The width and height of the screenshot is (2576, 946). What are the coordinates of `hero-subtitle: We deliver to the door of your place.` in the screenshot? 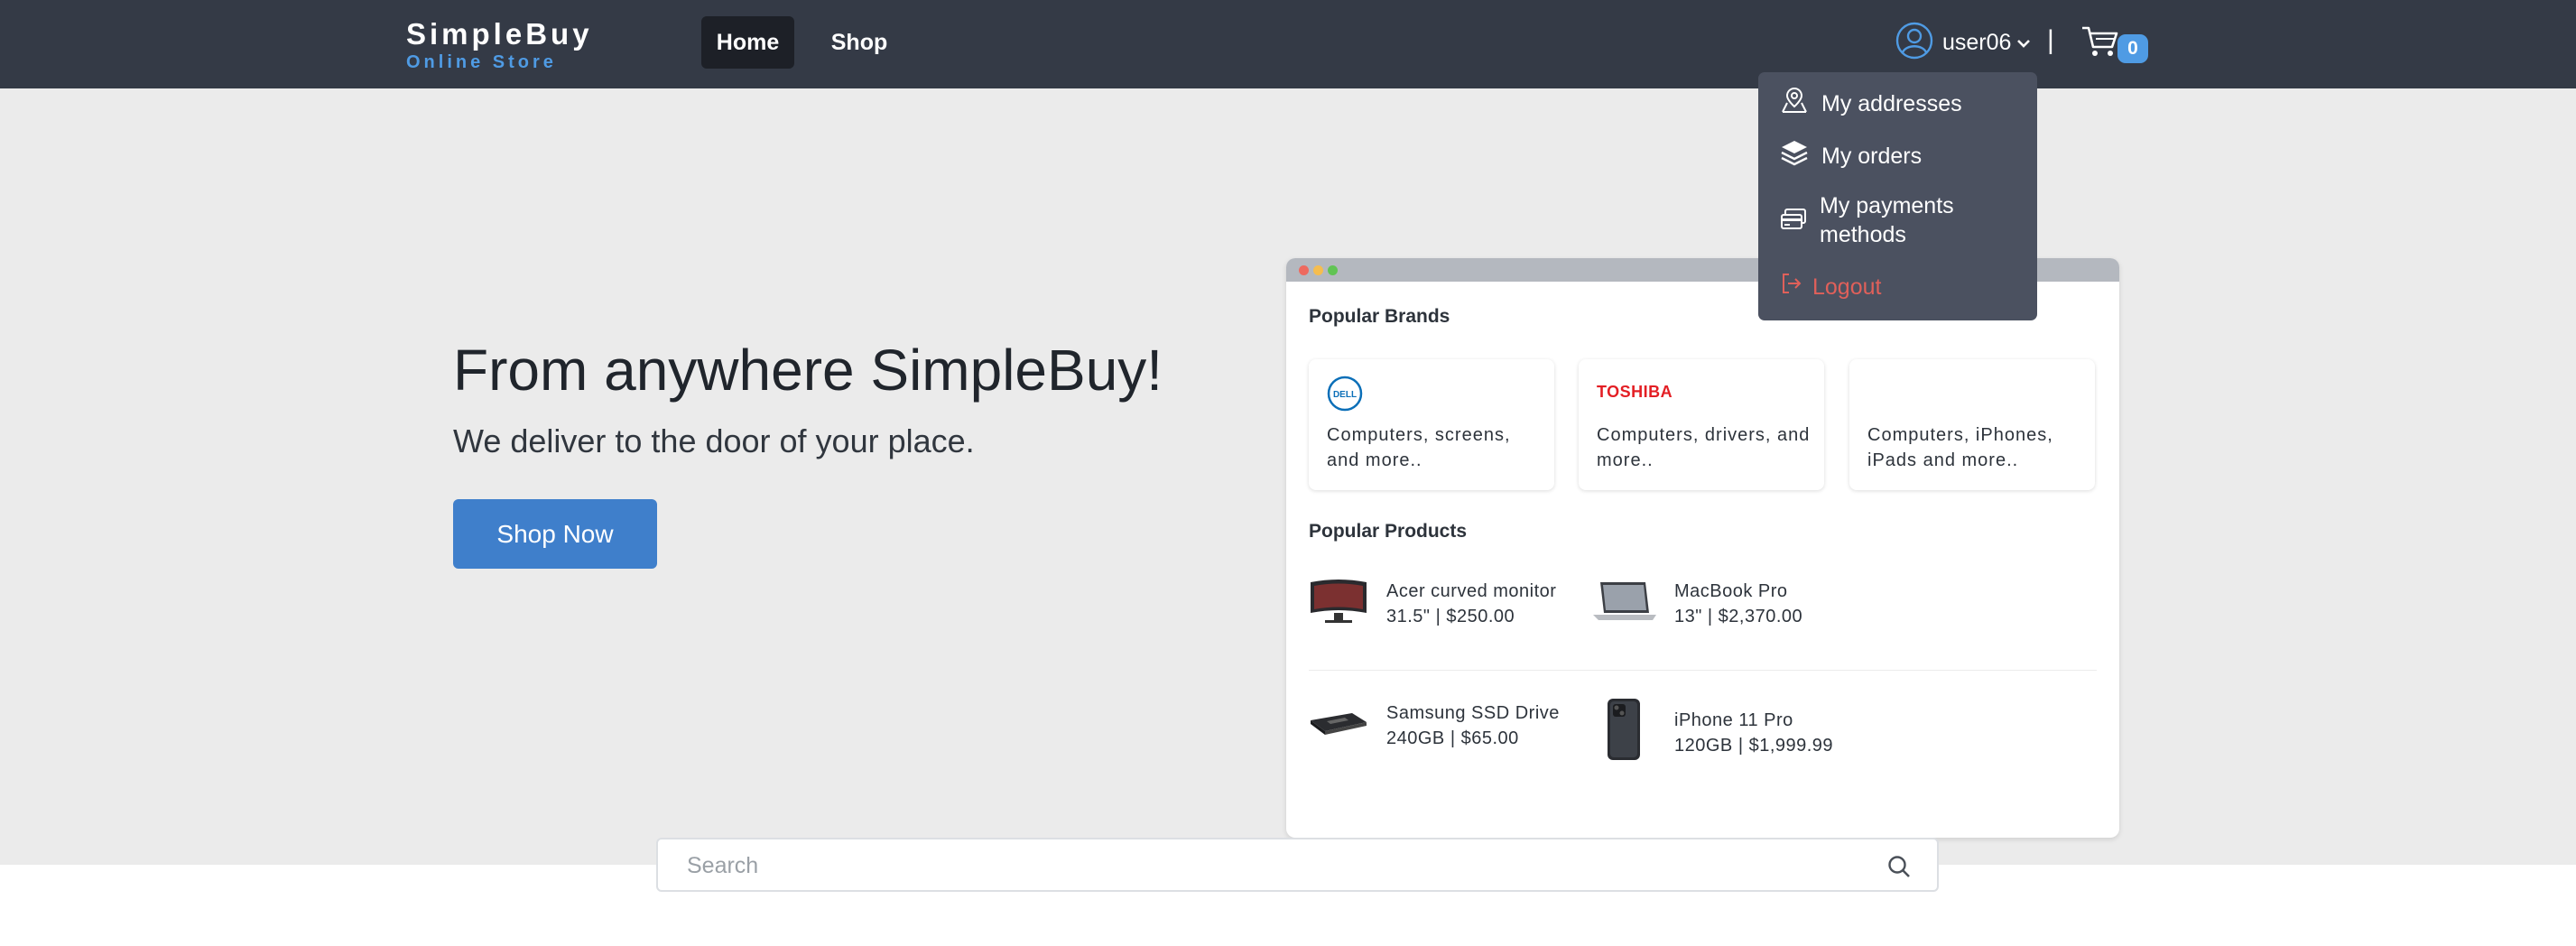 It's located at (714, 441).